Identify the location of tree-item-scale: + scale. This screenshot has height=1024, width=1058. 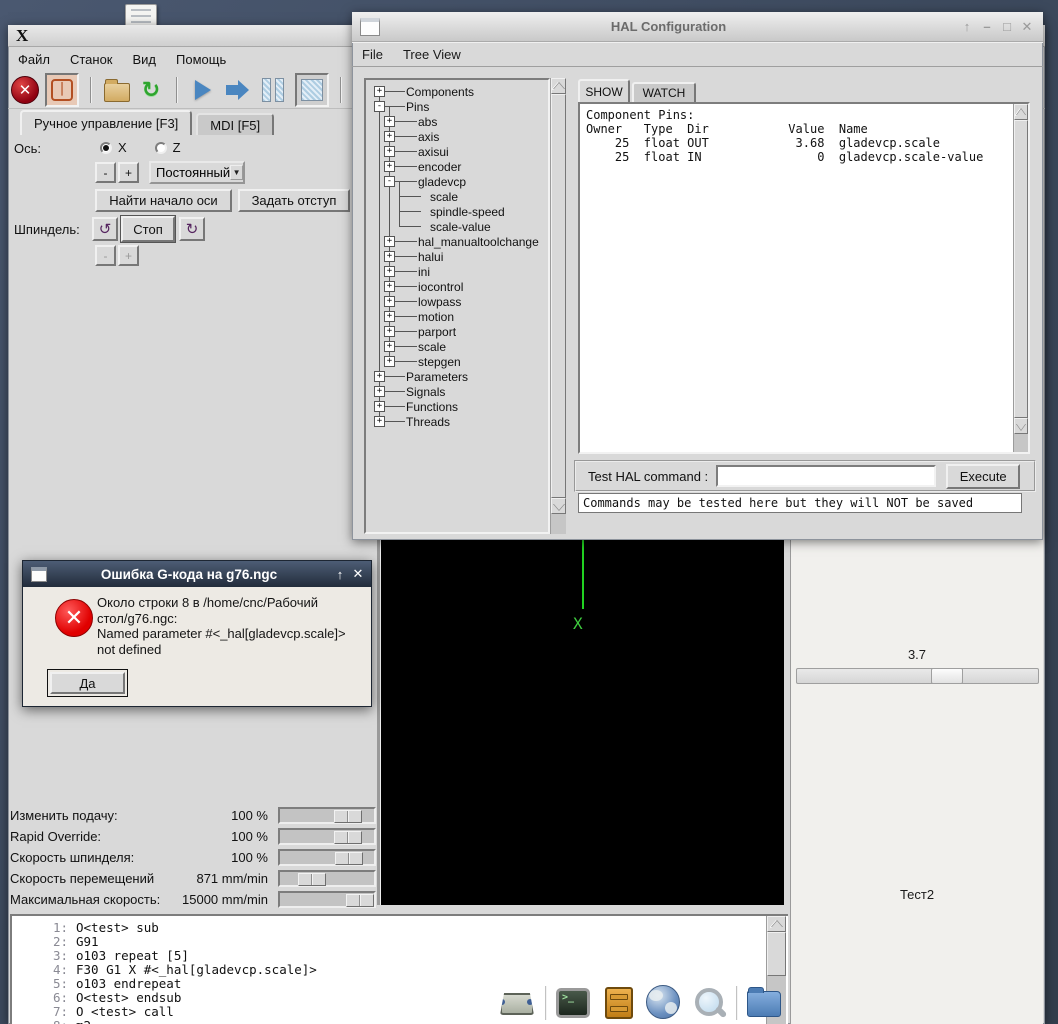
(457, 346).